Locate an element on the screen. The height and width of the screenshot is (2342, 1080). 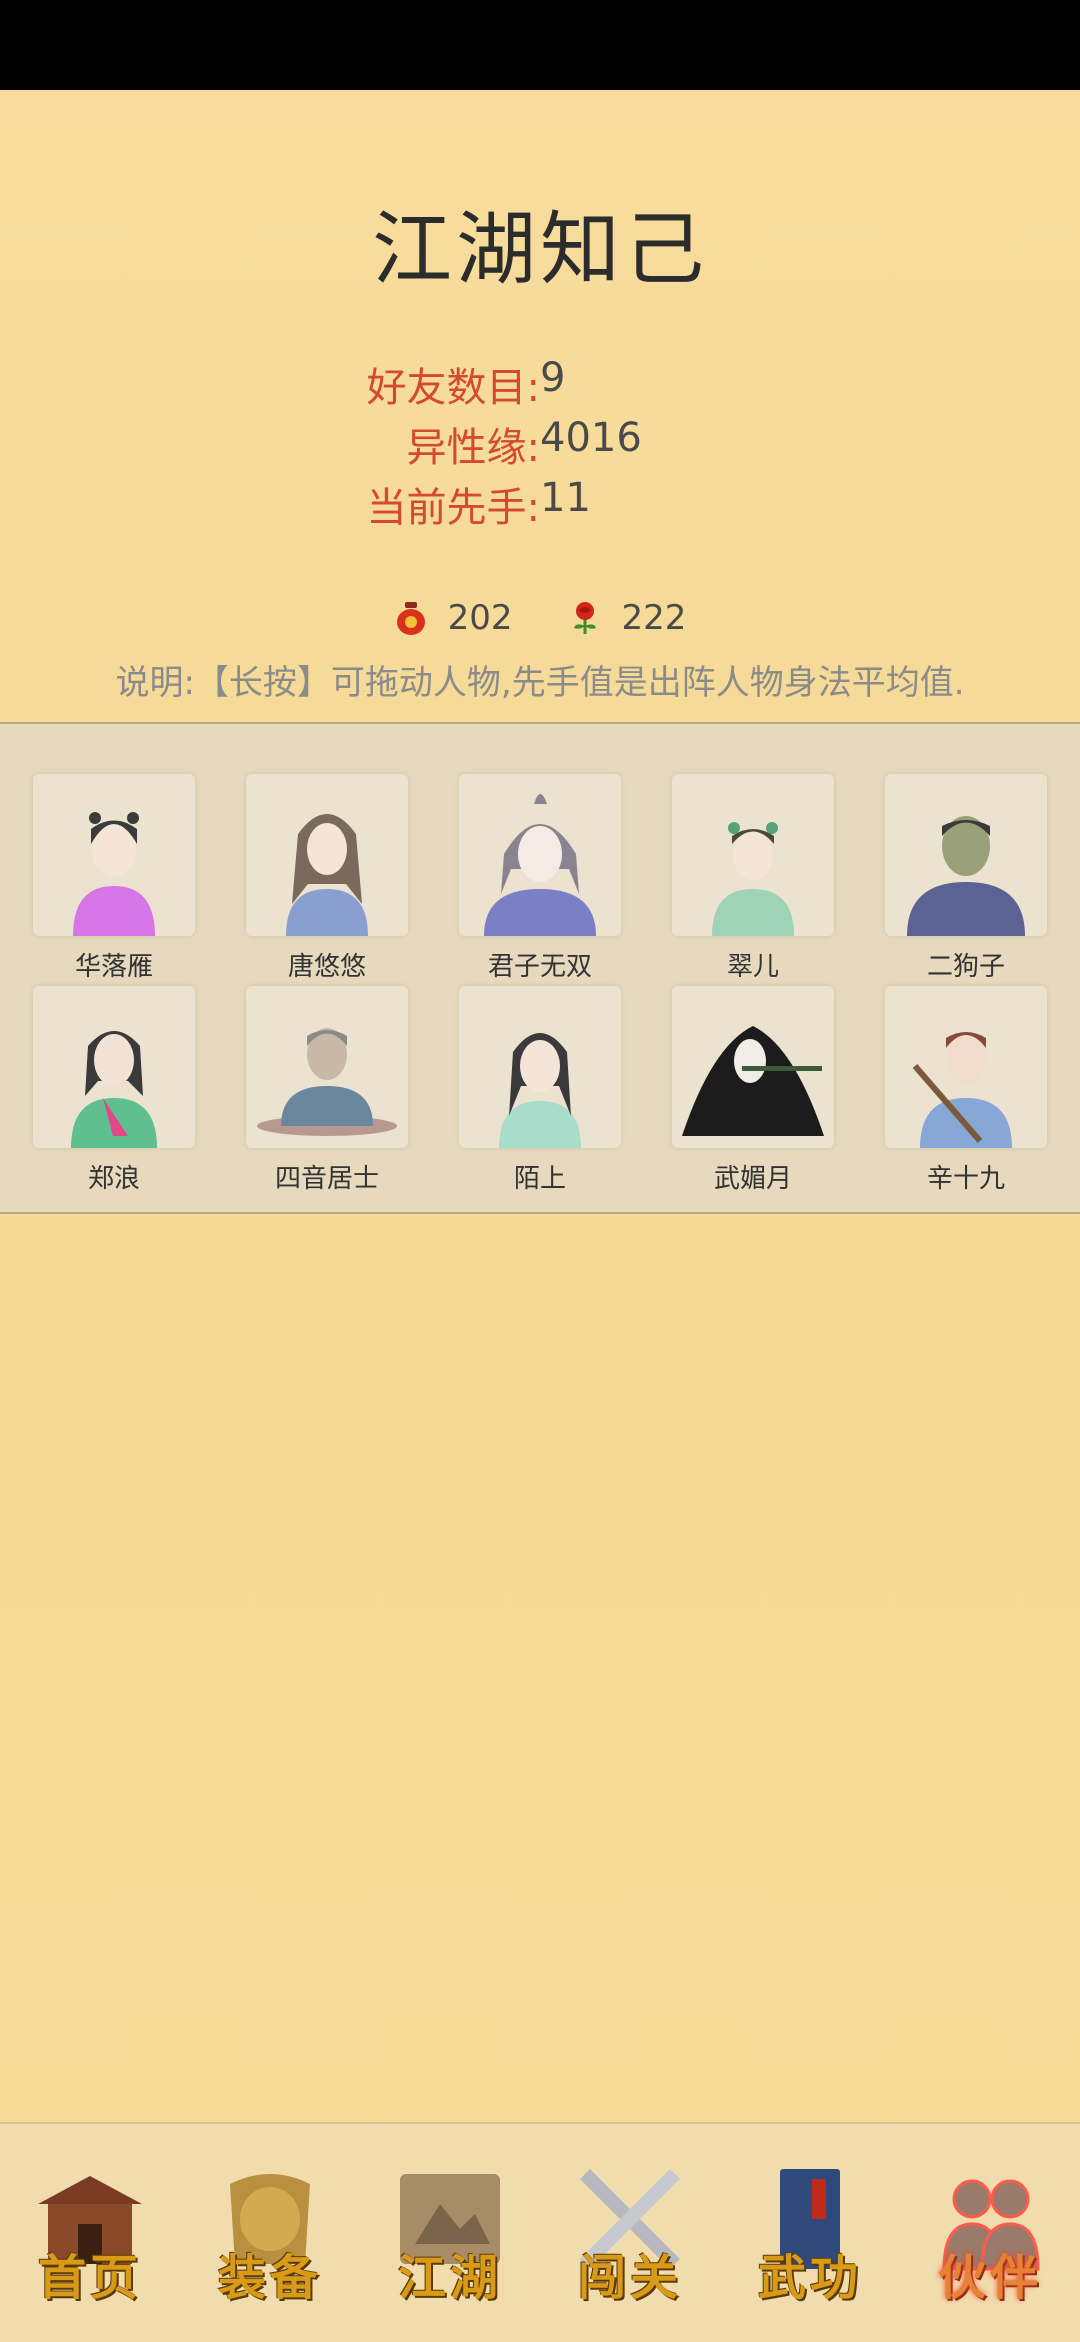
friend-name: 翠儿 is located at coordinates (752, 967).